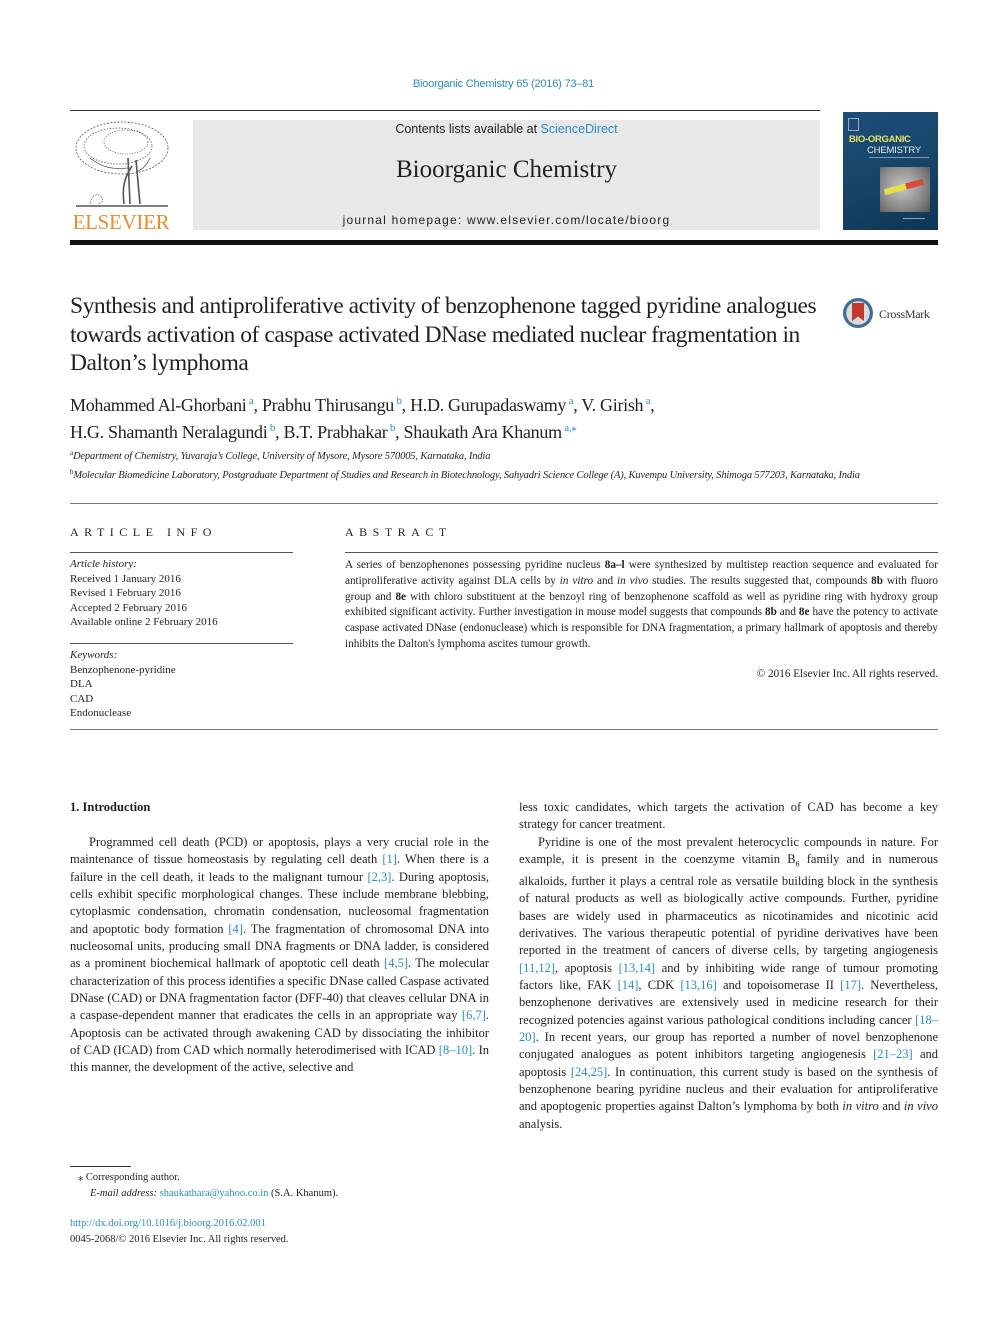 Image resolution: width=992 pixels, height=1323 pixels. Describe the element at coordinates (504, 242) in the screenshot. I see `header-thick-rule` at that location.